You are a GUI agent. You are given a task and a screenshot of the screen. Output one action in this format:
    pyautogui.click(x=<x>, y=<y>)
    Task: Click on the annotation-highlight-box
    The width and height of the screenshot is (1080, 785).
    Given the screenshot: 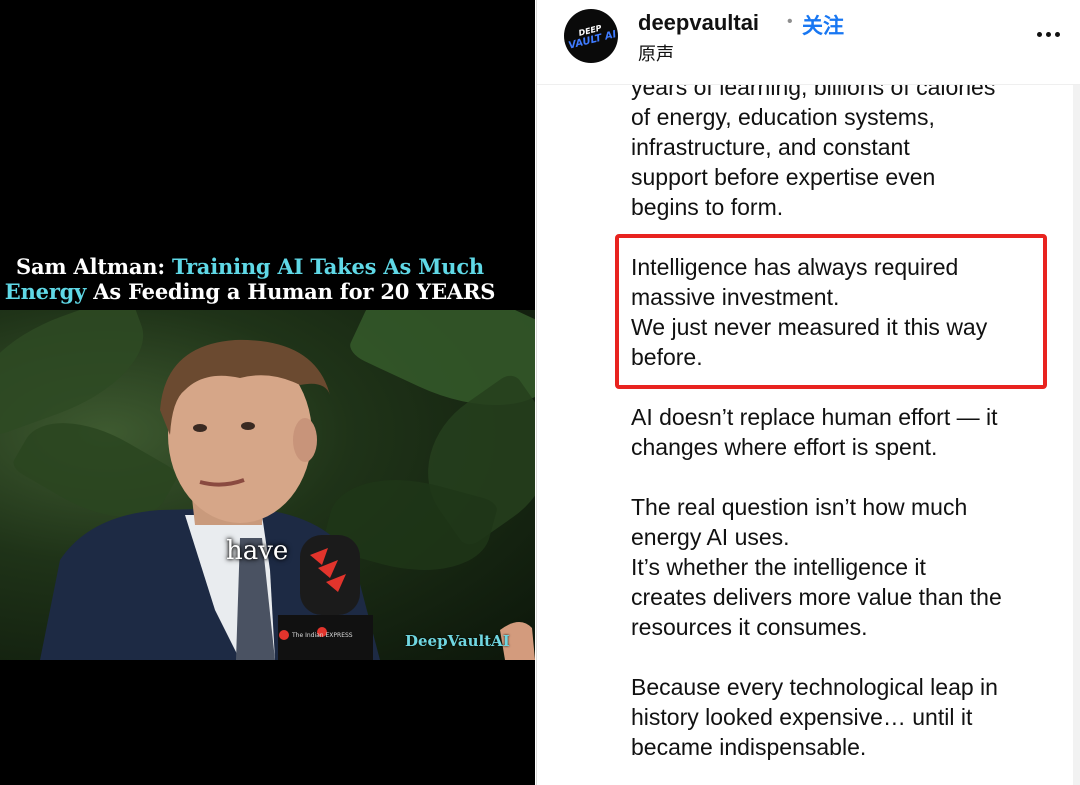 What is the action you would take?
    pyautogui.click(x=831, y=311)
    